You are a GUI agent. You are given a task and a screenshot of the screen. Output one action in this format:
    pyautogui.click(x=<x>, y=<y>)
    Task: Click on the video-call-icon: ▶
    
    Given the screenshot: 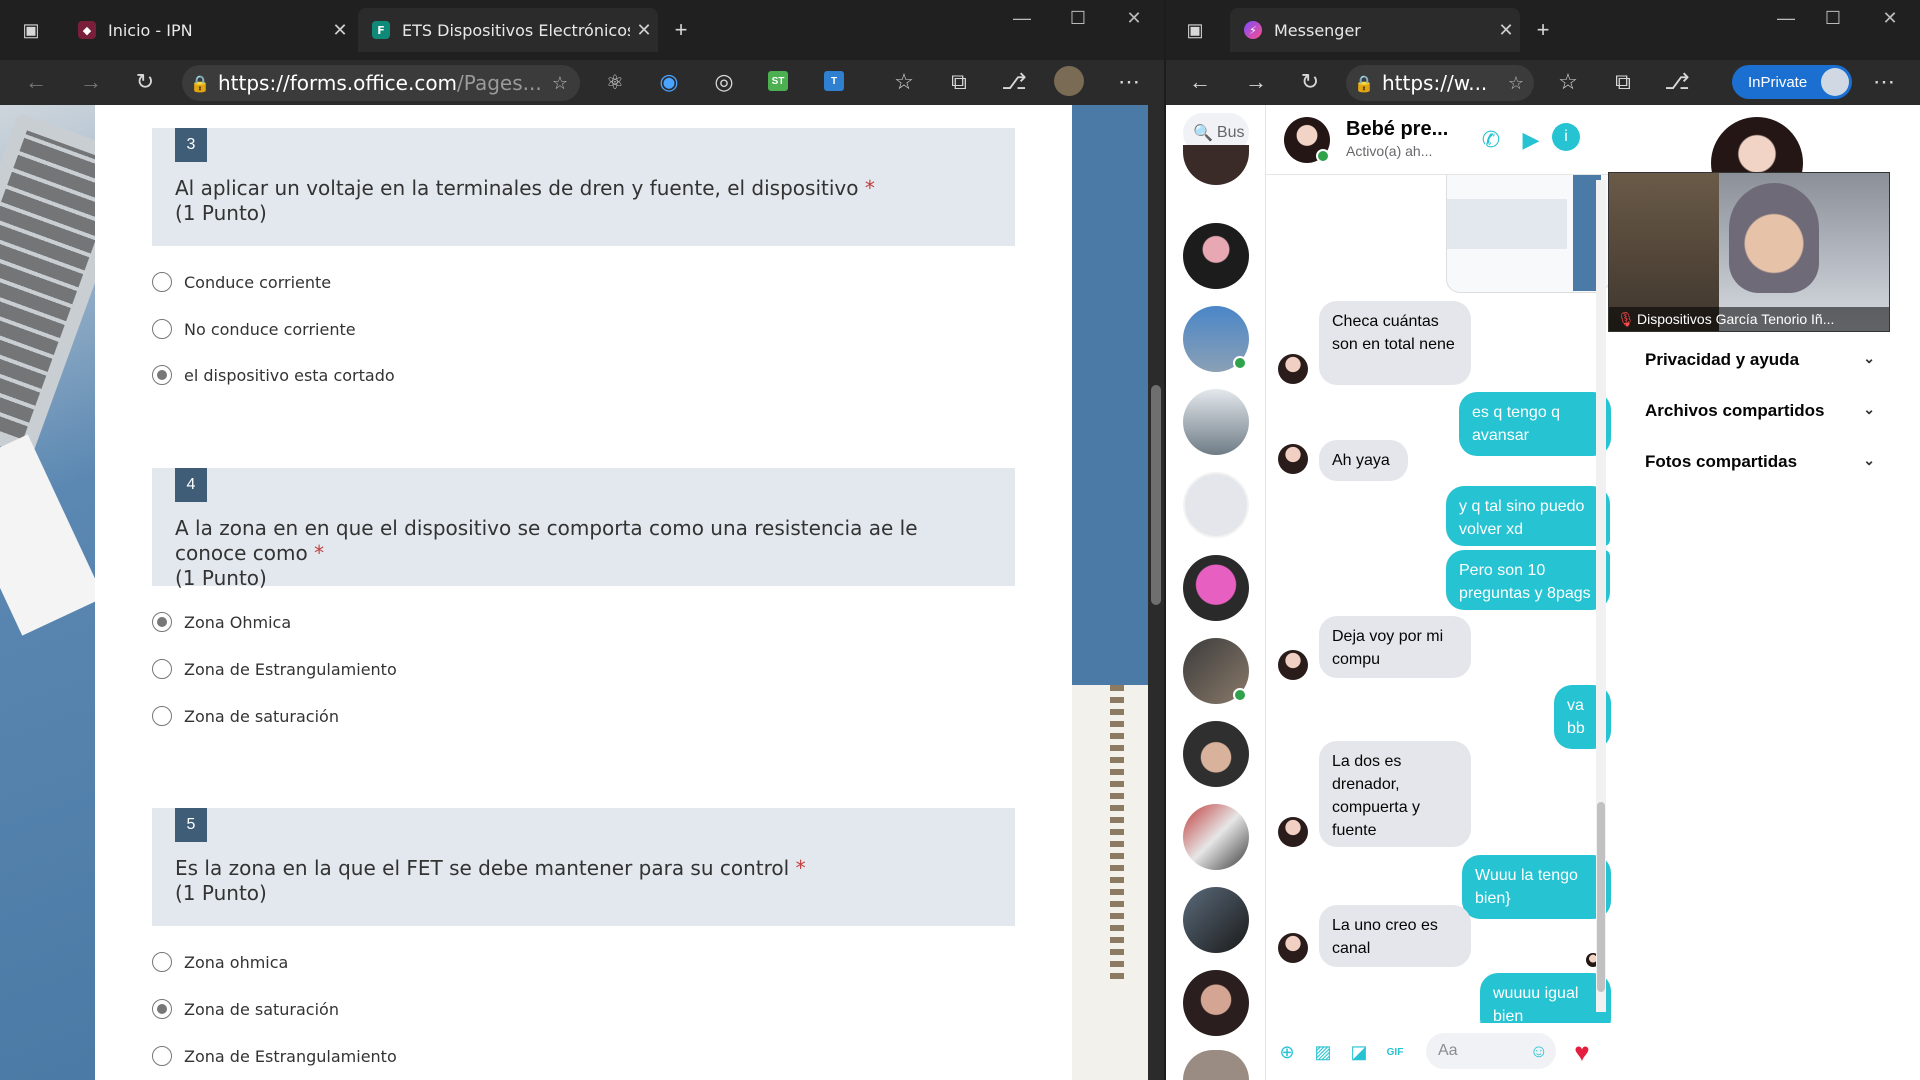 What is the action you would take?
    pyautogui.click(x=1531, y=140)
    